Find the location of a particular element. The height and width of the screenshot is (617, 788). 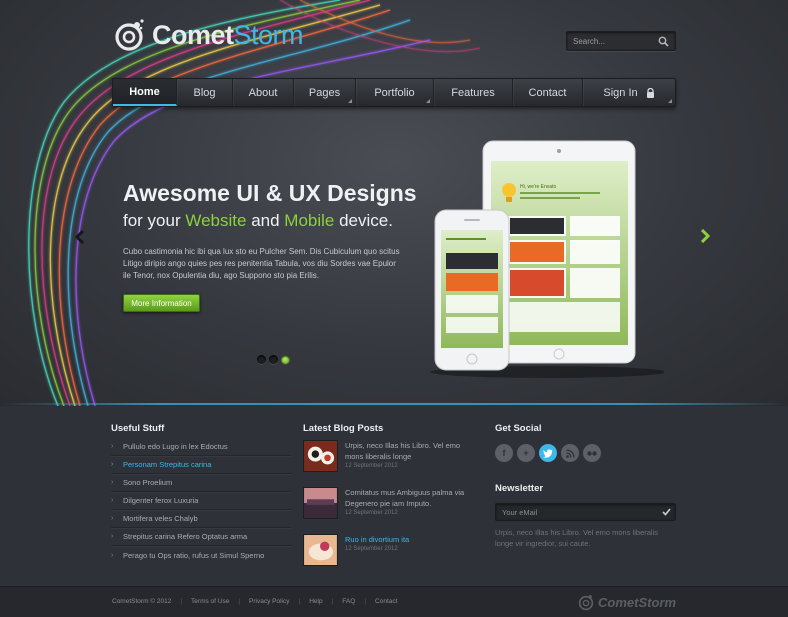

rss-glyph is located at coordinates (570, 453).